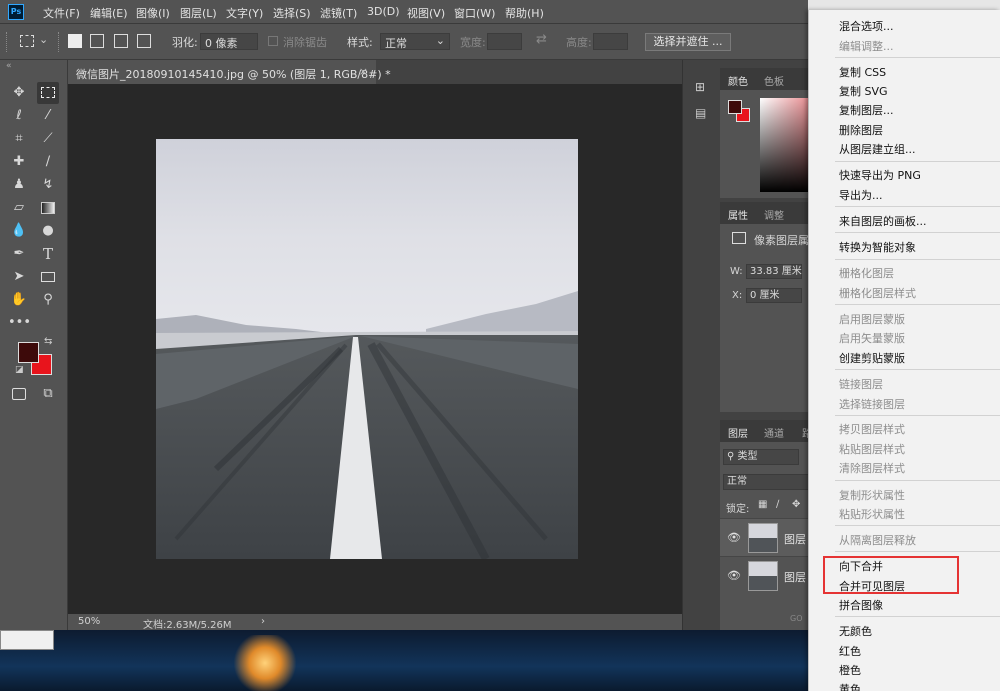  What do you see at coordinates (153, 13) in the screenshot?
I see `menu-image: 图像(I)` at bounding box center [153, 13].